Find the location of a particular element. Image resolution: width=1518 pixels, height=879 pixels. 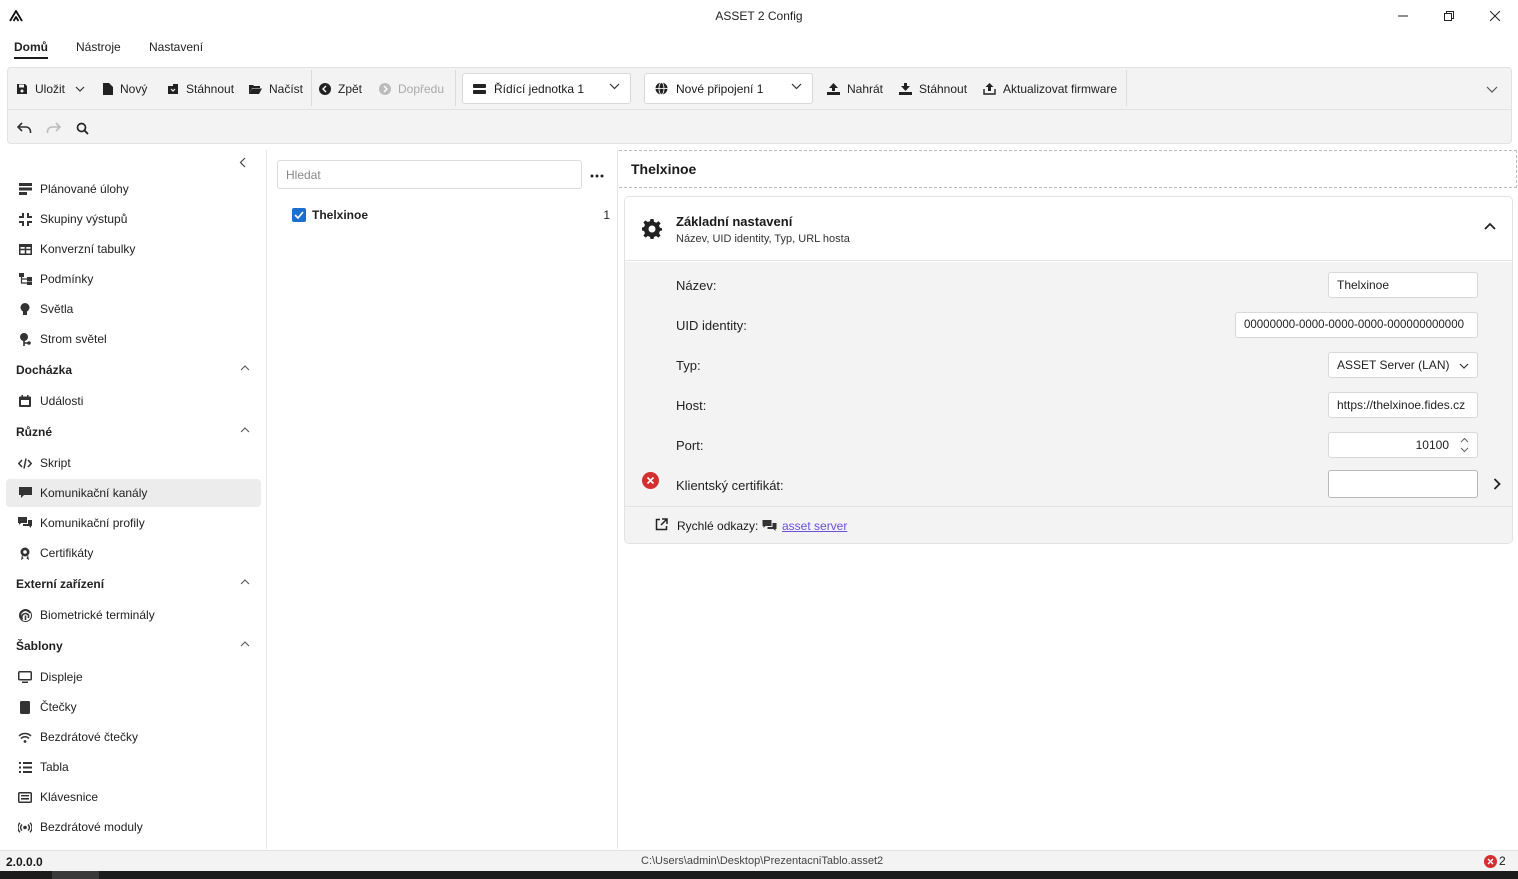

sidebar-item-scheduled-tasks: Plánované úlohy is located at coordinates (133, 189).